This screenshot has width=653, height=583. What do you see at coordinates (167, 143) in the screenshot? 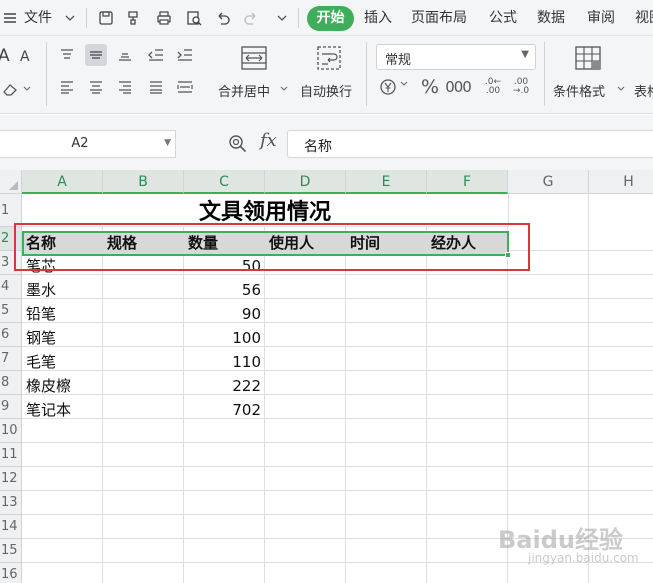
I see `chevron-down-icon: ▼` at bounding box center [167, 143].